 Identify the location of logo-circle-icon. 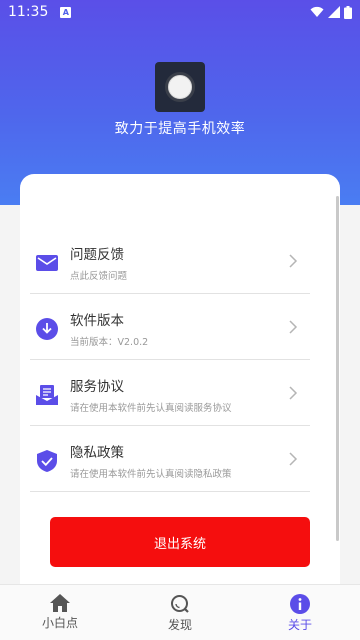
(180, 87).